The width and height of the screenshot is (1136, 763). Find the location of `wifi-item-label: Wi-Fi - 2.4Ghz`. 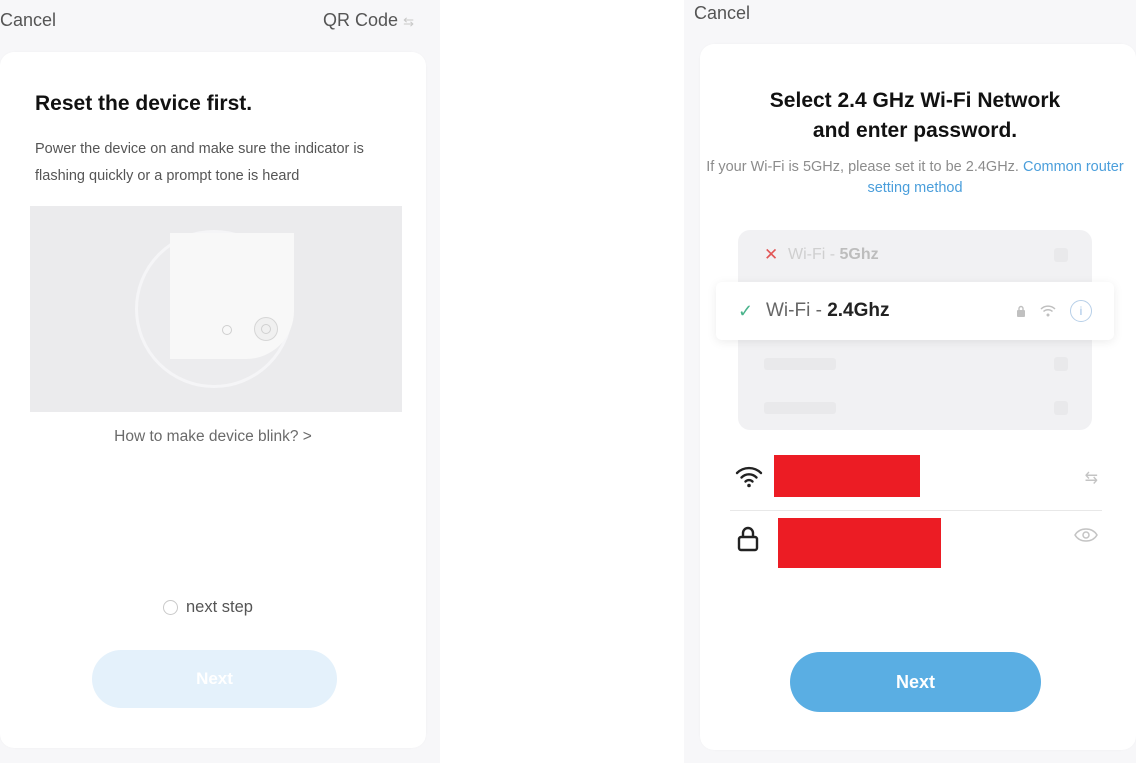

wifi-item-label: Wi-Fi - 2.4Ghz is located at coordinates (828, 310).